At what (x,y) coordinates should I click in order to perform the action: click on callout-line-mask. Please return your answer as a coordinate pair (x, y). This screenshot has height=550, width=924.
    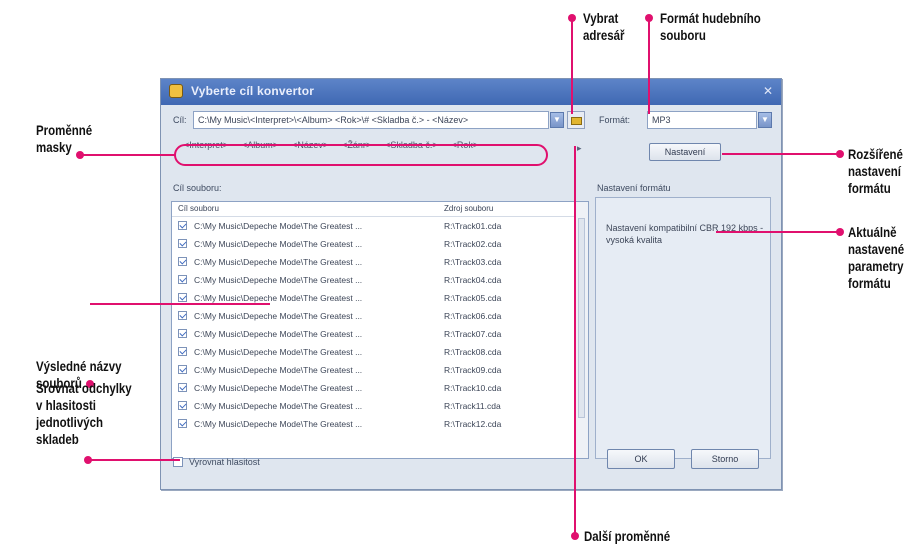
    Looking at the image, I should click on (128, 155).